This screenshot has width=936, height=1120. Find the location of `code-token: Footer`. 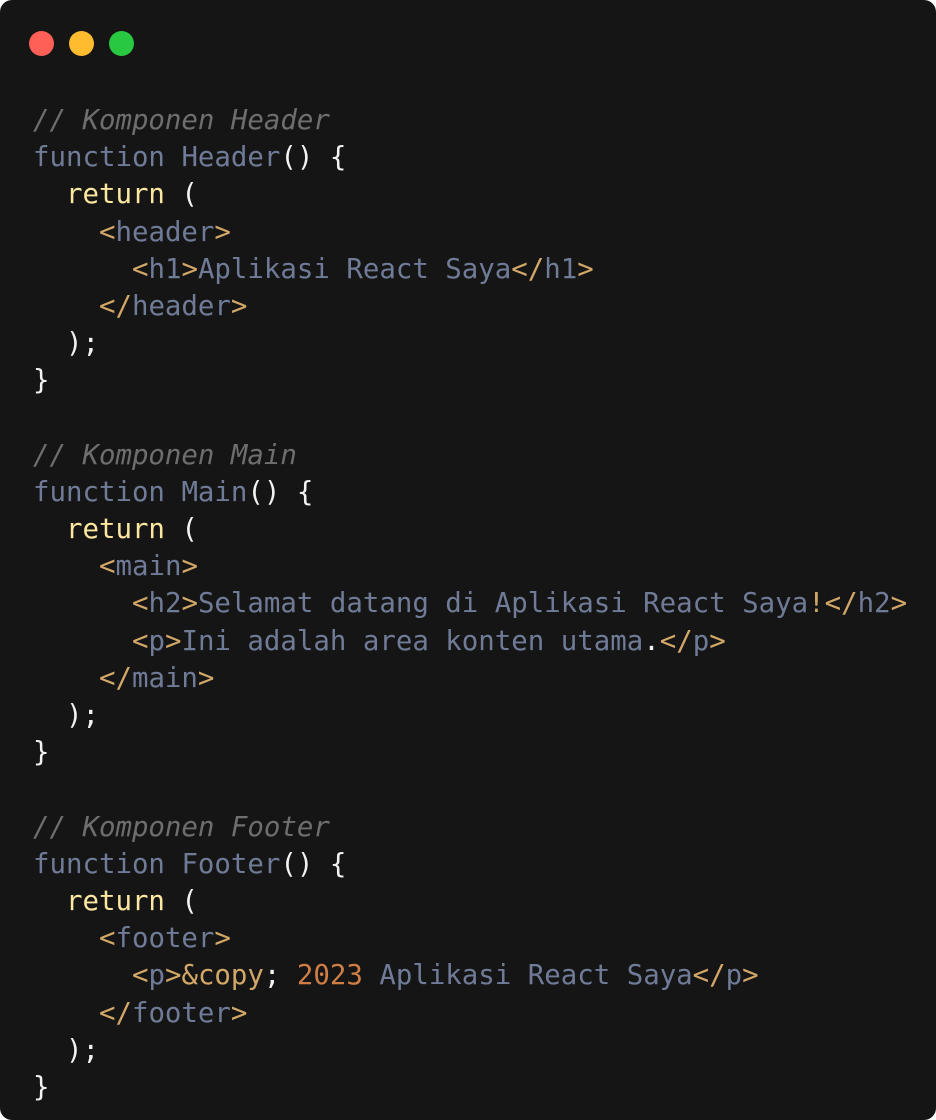

code-token: Footer is located at coordinates (231, 864).